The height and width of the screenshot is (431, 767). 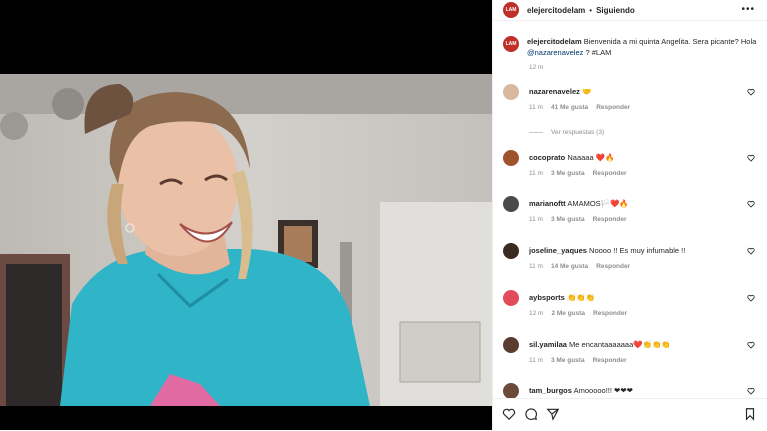 What do you see at coordinates (550, 390) in the screenshot?
I see `commenter-username: tam_burgos` at bounding box center [550, 390].